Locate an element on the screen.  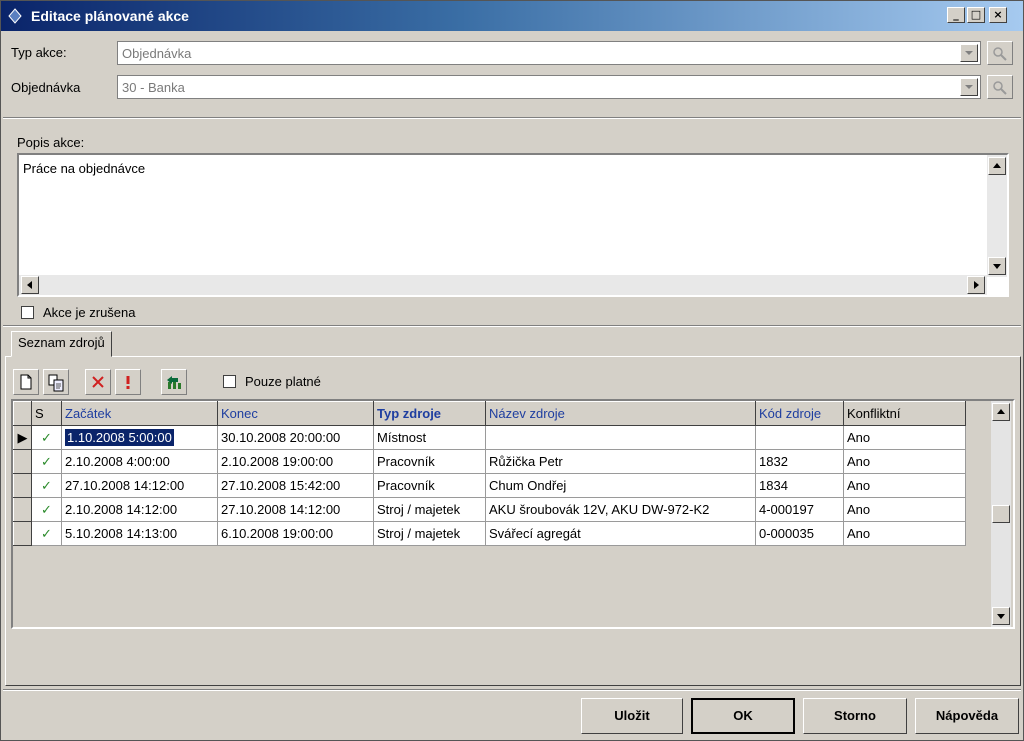
cell-nazev-zdroje: Svářecí agregát is located at coordinates (620, 533).